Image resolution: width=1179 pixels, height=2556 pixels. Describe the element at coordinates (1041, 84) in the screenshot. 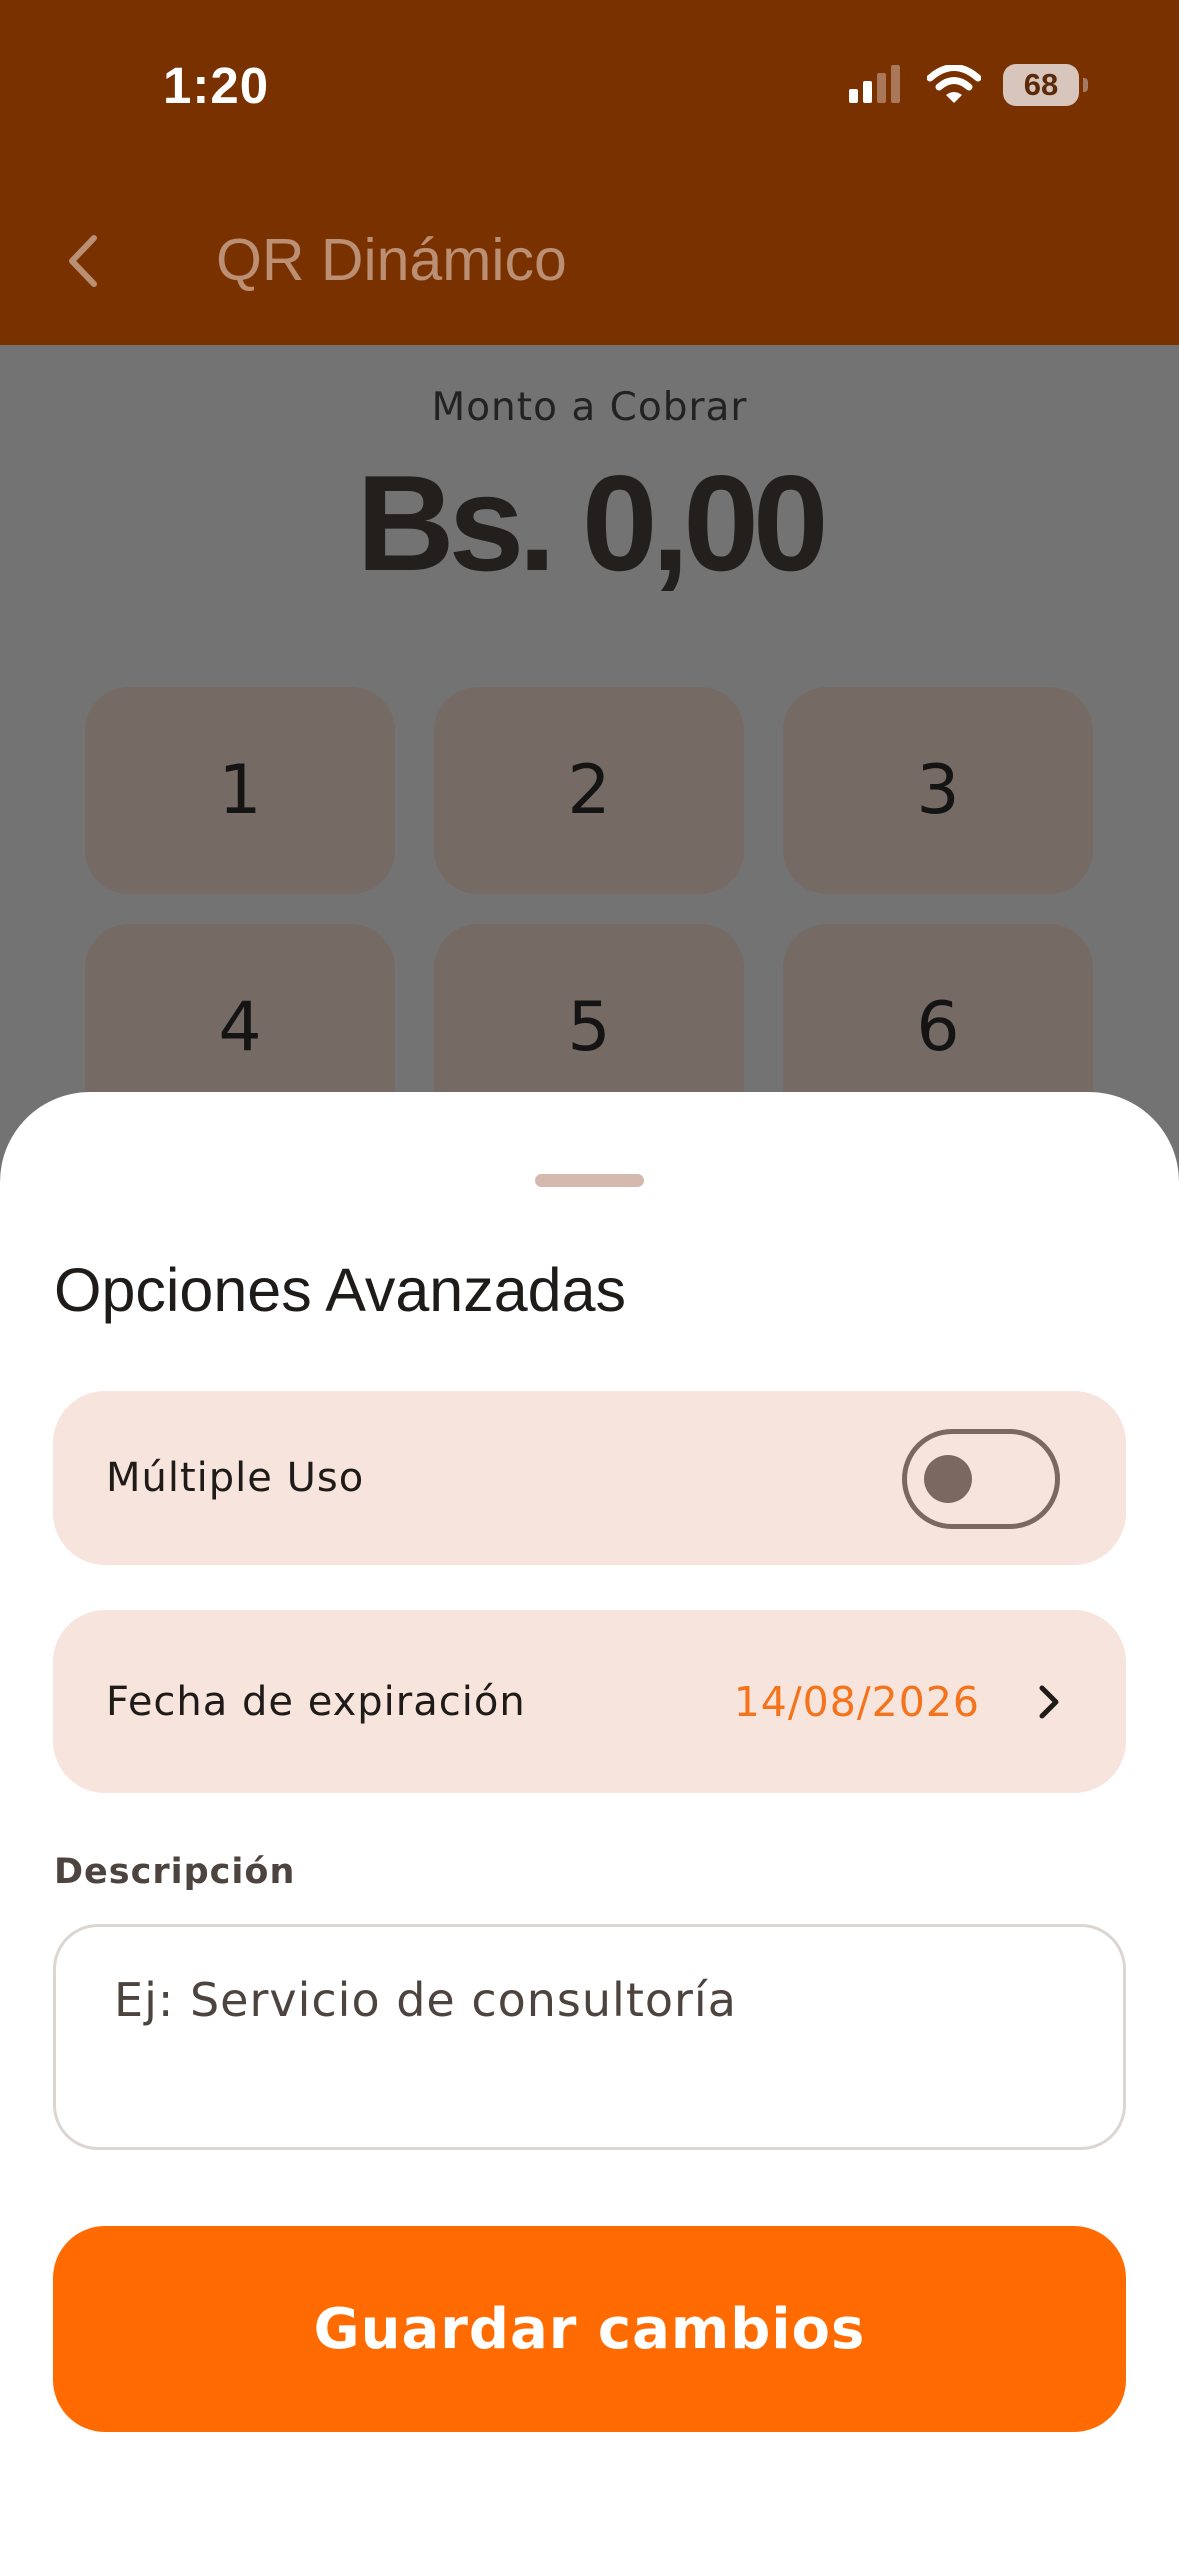

I see `battery-level: 68` at that location.